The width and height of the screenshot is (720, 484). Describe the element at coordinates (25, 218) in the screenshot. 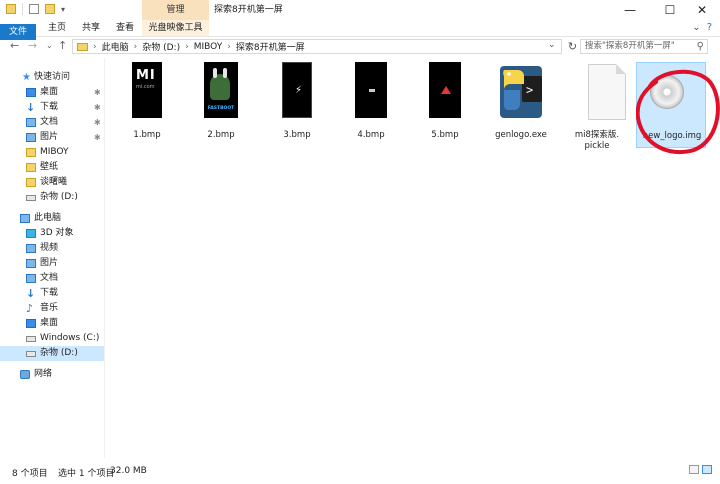

I see `computer-icon` at that location.